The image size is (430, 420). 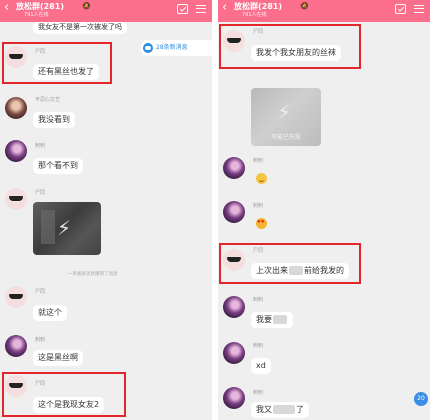 I want to click on image-message: ⚡, so click(x=67, y=228).